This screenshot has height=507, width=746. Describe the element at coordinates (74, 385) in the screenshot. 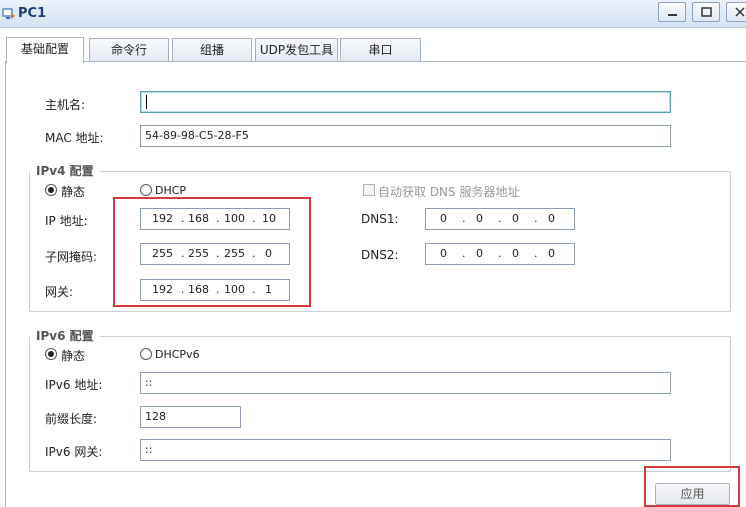

I see `ipv6-address-label: IPv6 地址:` at that location.